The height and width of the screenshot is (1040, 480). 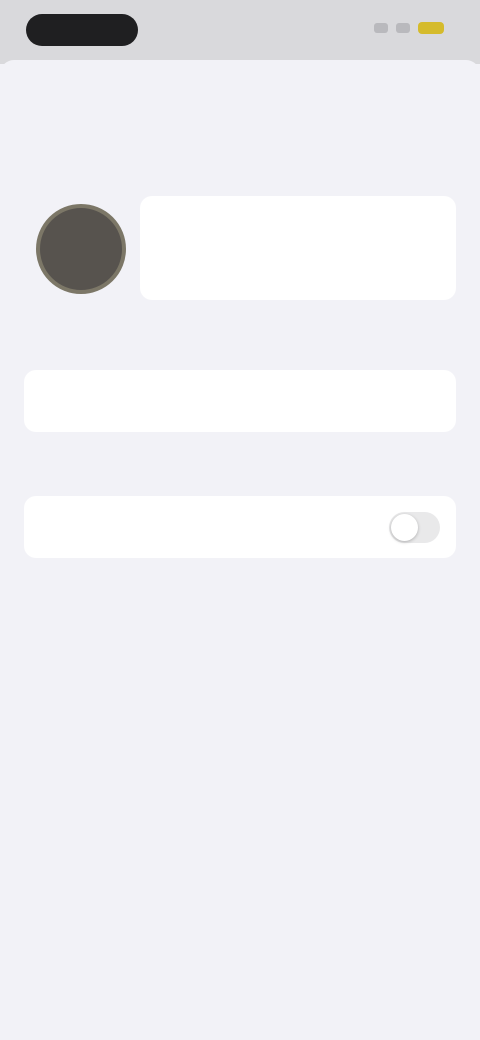 What do you see at coordinates (81, 249) in the screenshot?
I see `avatar` at bounding box center [81, 249].